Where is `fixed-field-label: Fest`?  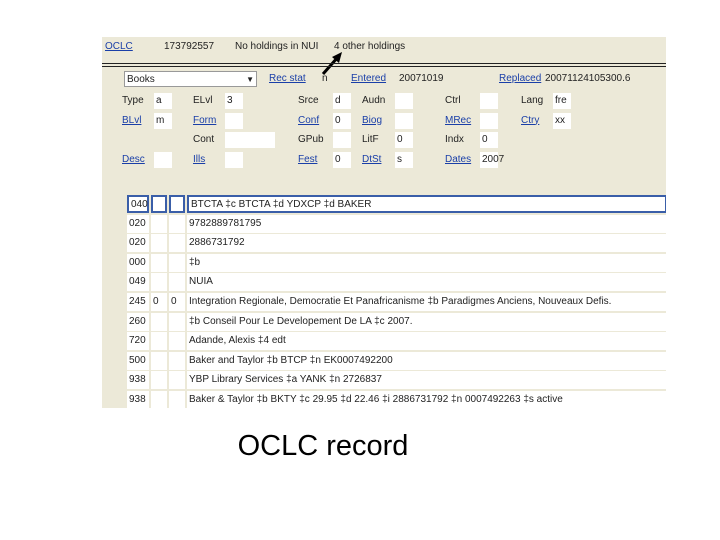 fixed-field-label: Fest is located at coordinates (307, 159).